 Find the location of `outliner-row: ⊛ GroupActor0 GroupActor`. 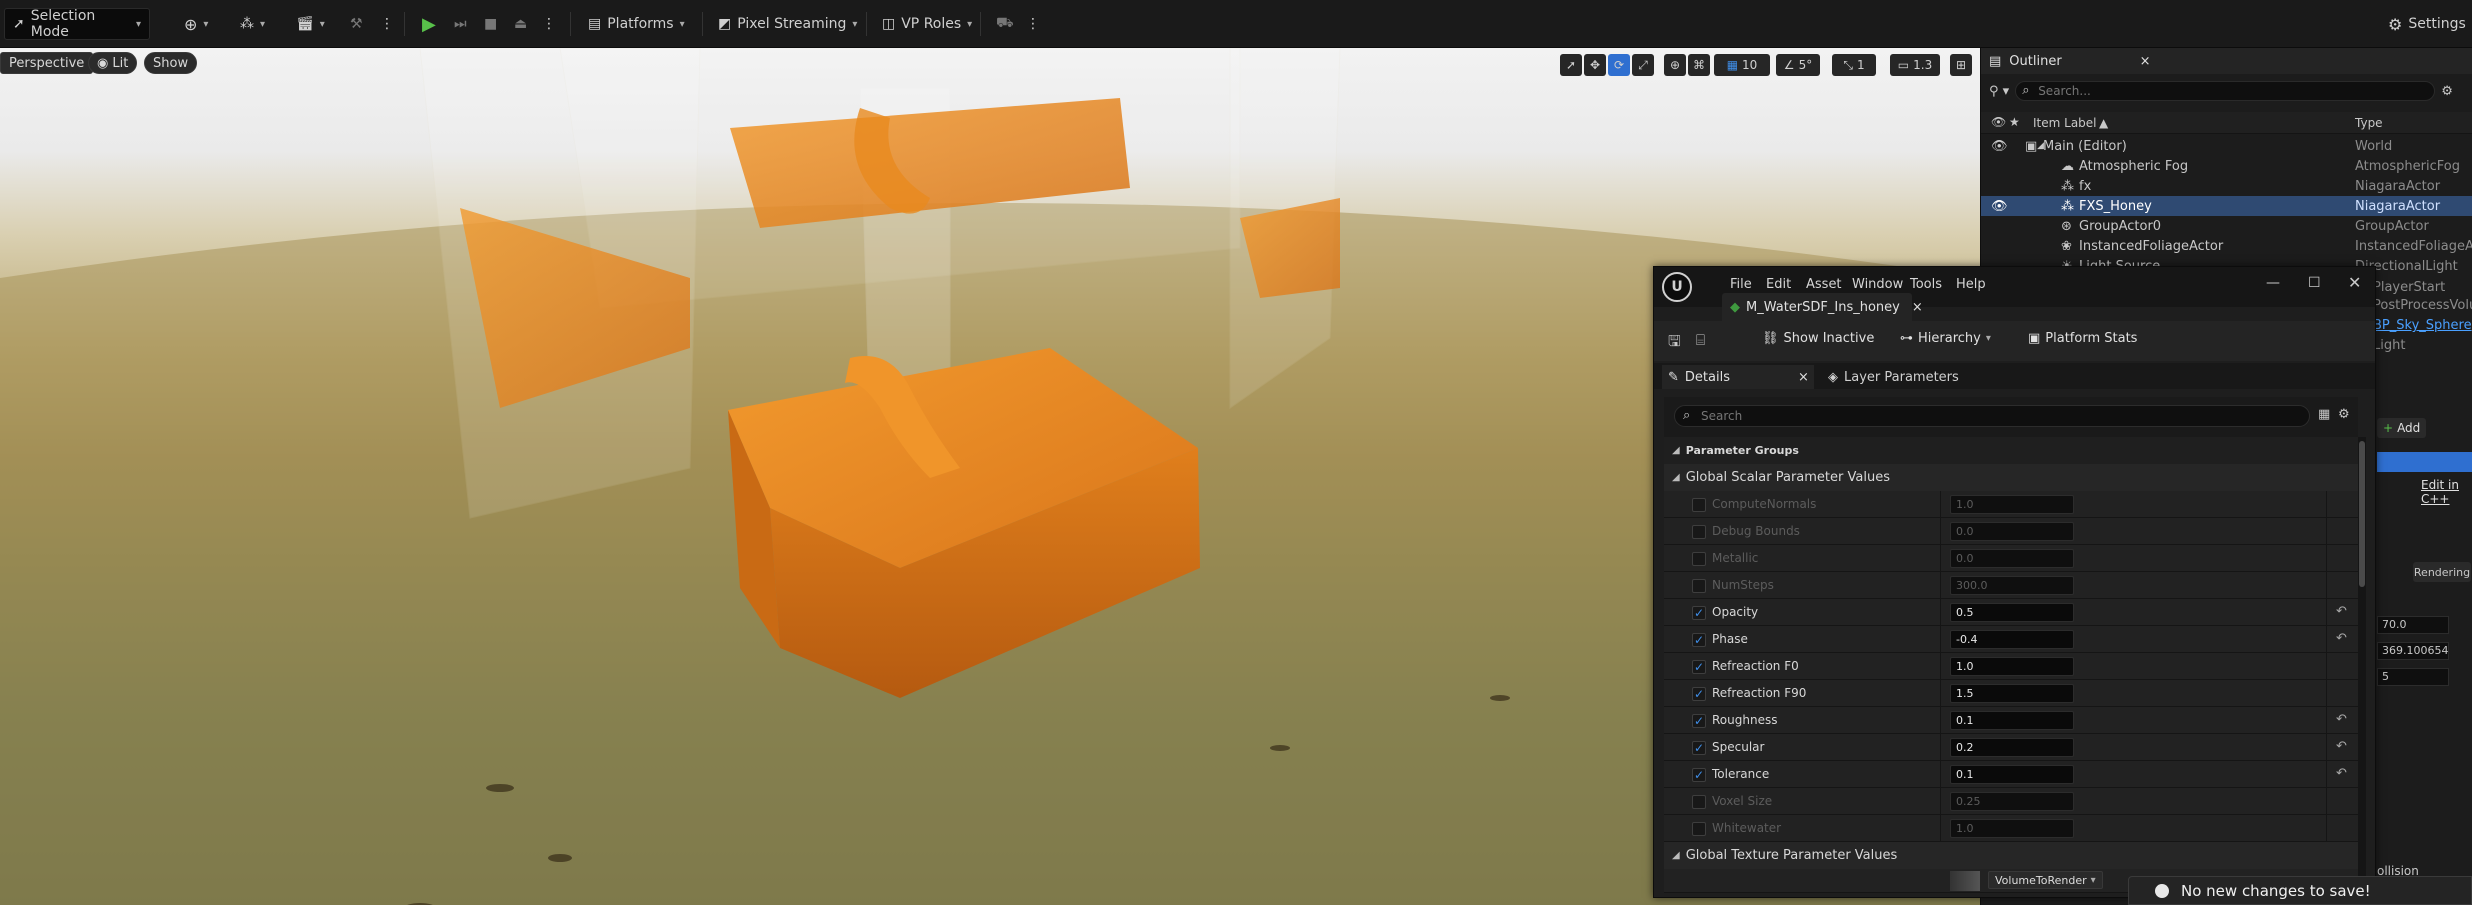

outliner-row: ⊛ GroupActor0 GroupActor is located at coordinates (2226, 226).